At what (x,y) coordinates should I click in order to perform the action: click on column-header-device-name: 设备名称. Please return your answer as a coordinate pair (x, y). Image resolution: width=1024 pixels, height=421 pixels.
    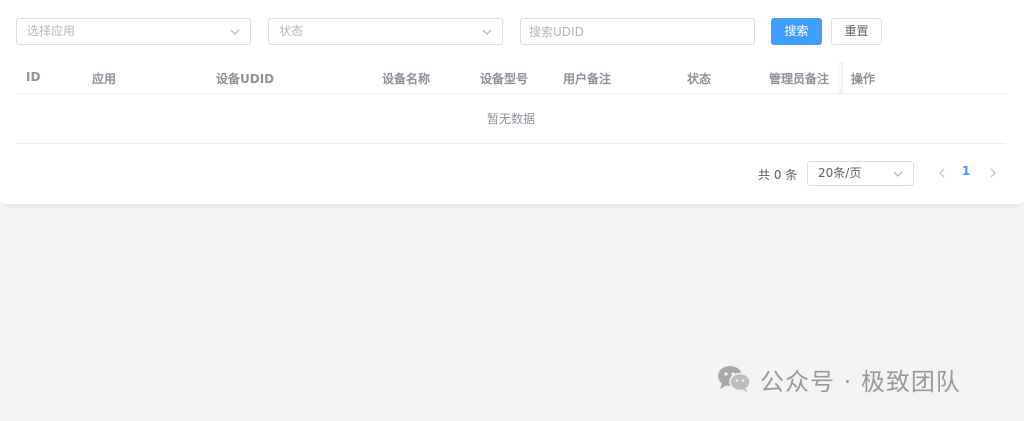
    Looking at the image, I should click on (406, 79).